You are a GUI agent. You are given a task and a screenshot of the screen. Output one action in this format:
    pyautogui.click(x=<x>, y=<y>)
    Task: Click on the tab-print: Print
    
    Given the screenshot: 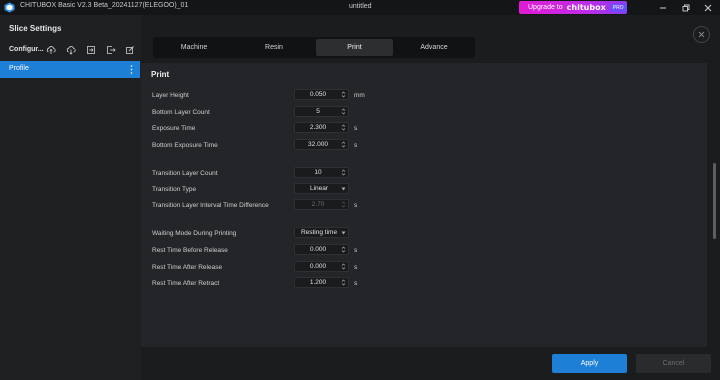 What is the action you would take?
    pyautogui.click(x=354, y=47)
    